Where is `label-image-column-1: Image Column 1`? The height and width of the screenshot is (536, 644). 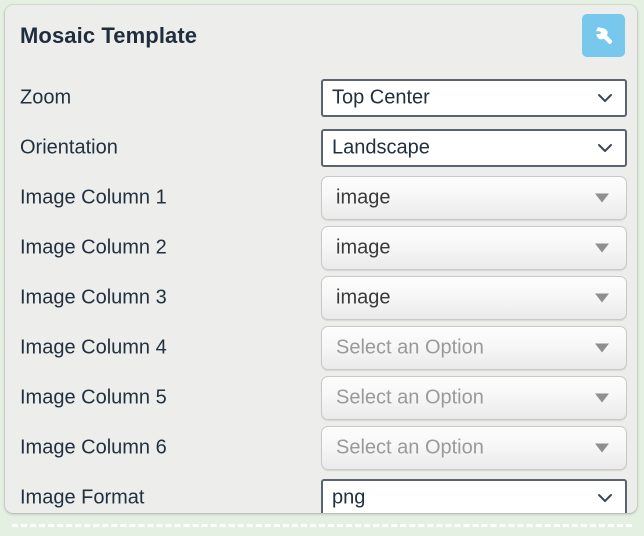 label-image-column-1: Image Column 1 is located at coordinates (93, 197).